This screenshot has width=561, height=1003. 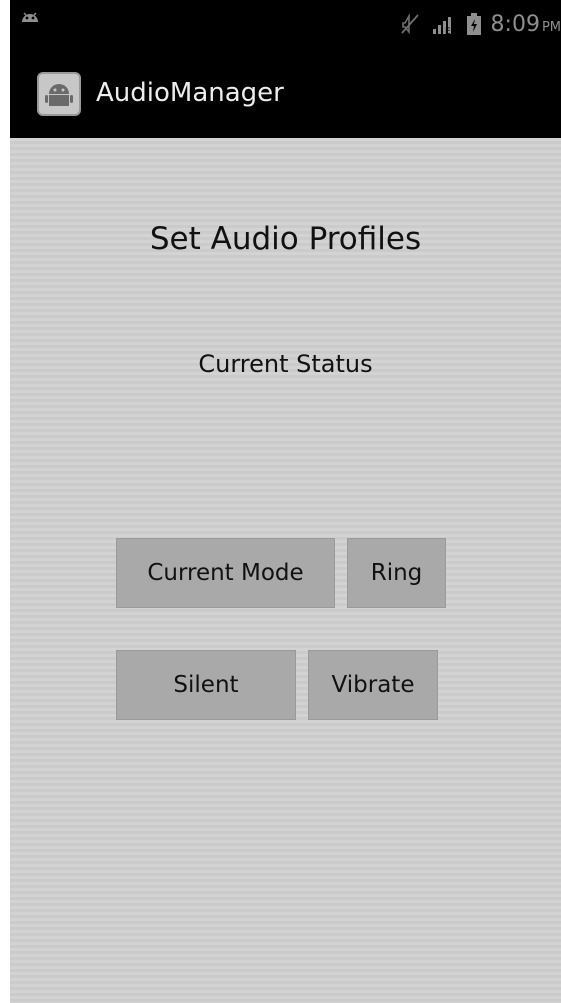 What do you see at coordinates (285, 95) in the screenshot?
I see `action-bar: AudioManager` at bounding box center [285, 95].